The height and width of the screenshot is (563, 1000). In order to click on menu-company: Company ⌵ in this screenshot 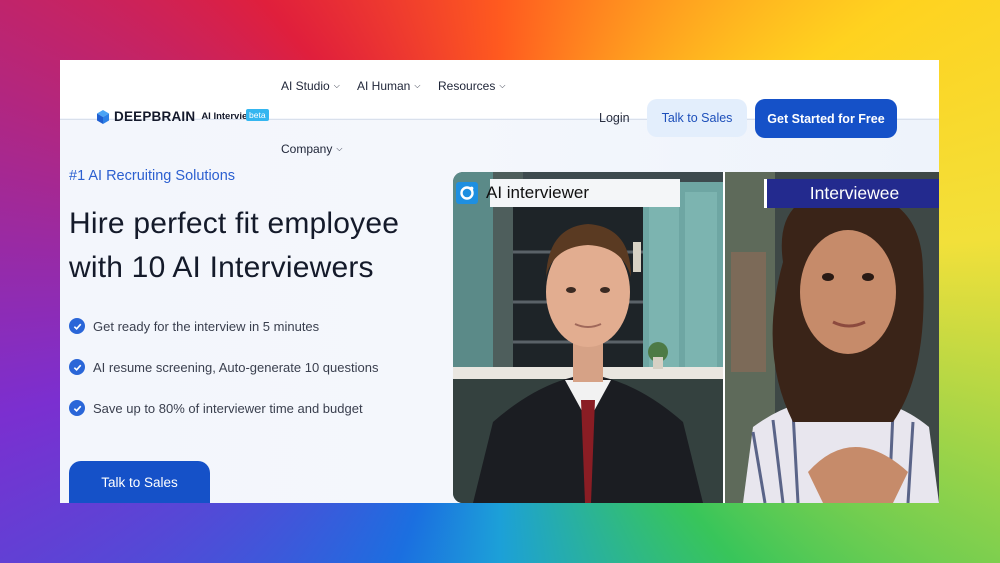, I will do `click(311, 149)`.